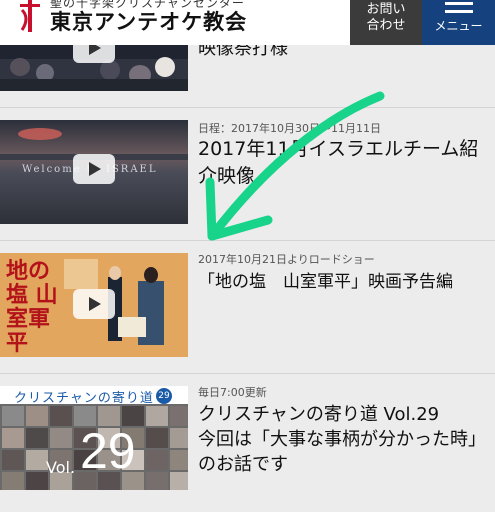 The width and height of the screenshot is (495, 512). Describe the element at coordinates (164, 396) in the screenshot. I see `issue-badge: 29` at that location.